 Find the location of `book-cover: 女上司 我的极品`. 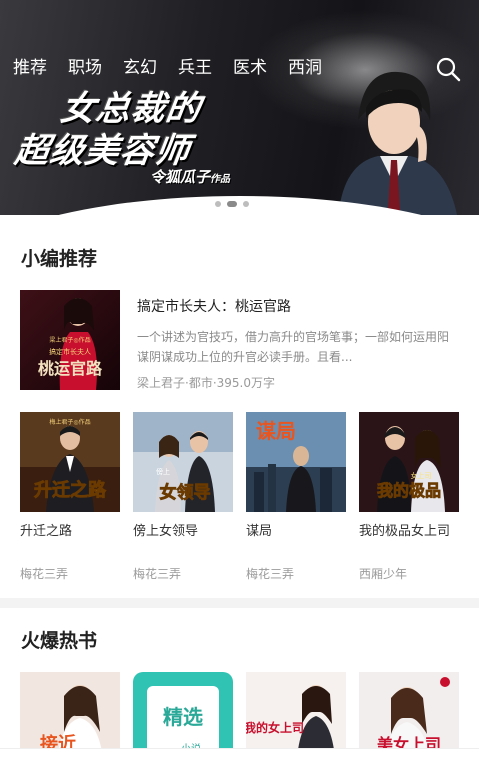

book-cover: 女上司 我的极品 is located at coordinates (409, 462).